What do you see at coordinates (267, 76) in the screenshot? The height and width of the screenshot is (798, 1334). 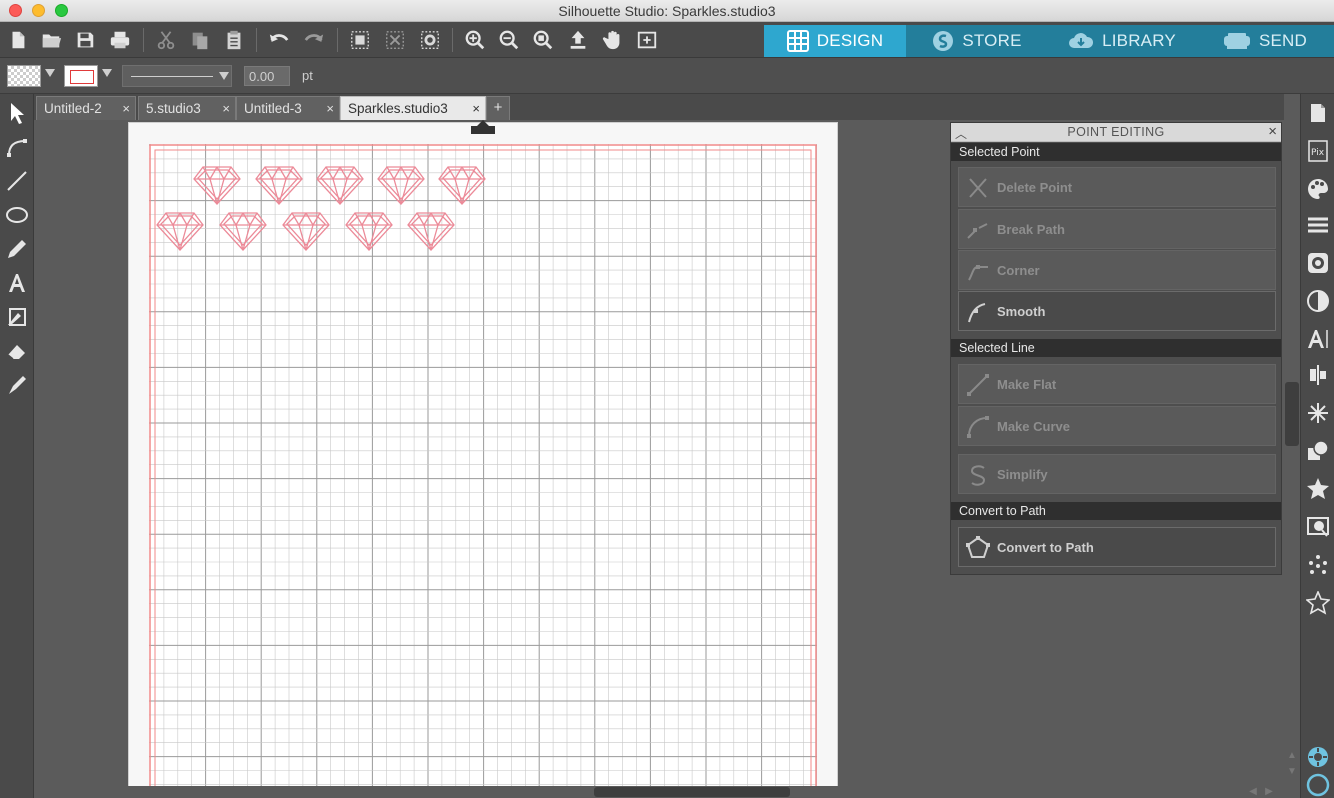 I see `line-weight-input: 0.00` at bounding box center [267, 76].